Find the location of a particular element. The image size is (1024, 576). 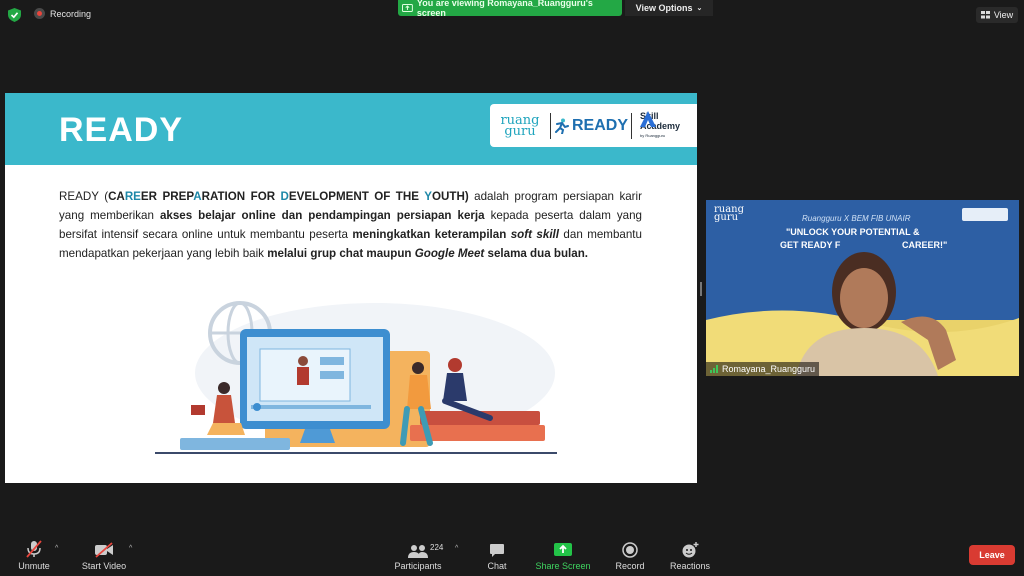

banner-logo: ruang guru is located at coordinates (729, 213).